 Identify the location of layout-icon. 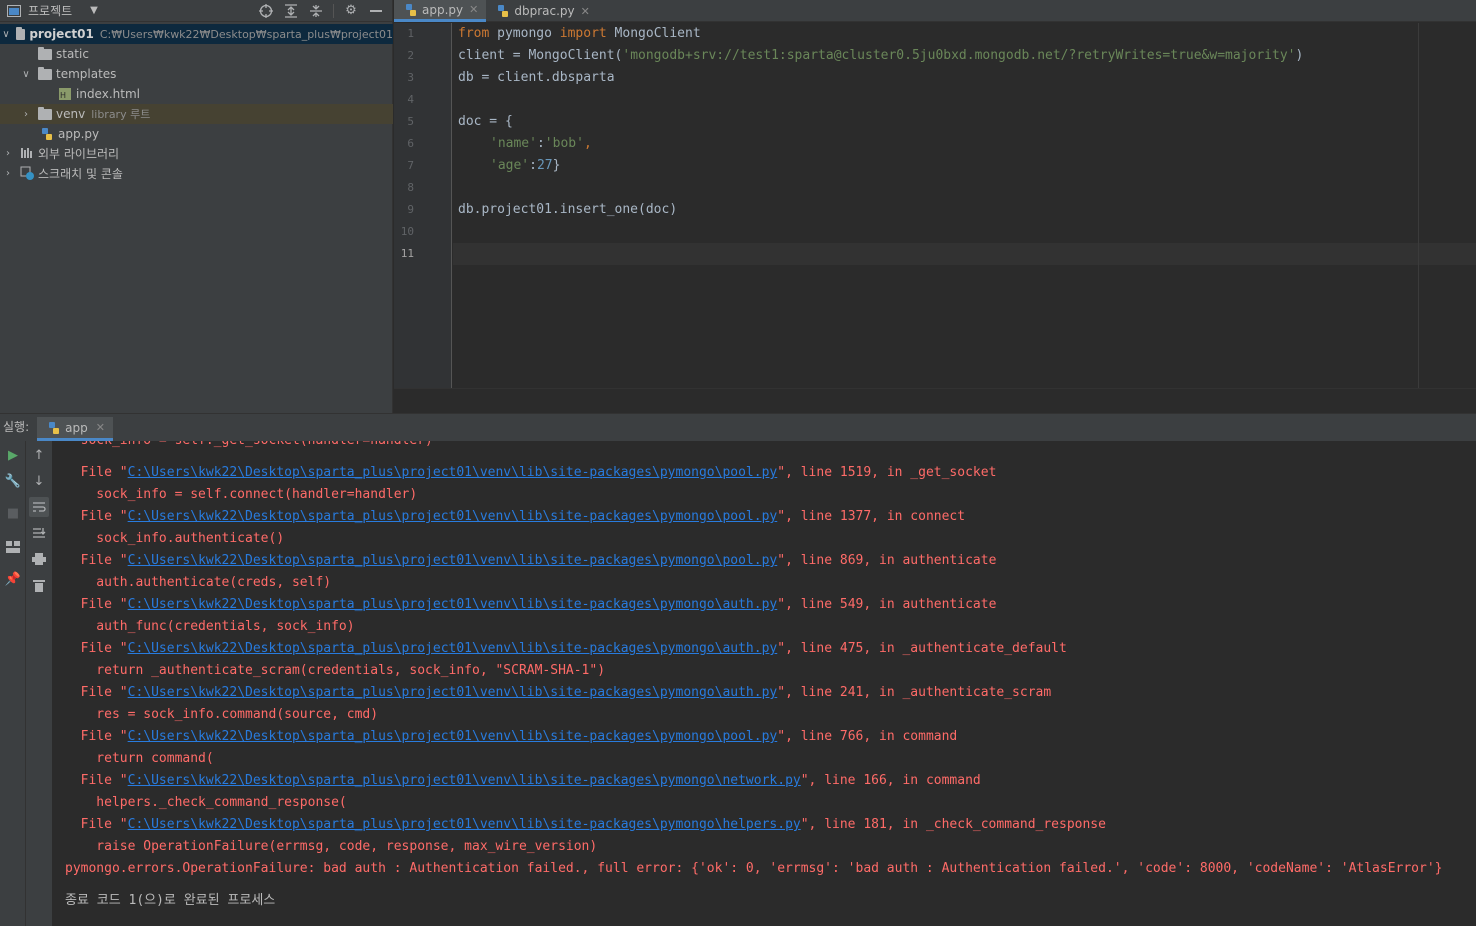
(13, 547).